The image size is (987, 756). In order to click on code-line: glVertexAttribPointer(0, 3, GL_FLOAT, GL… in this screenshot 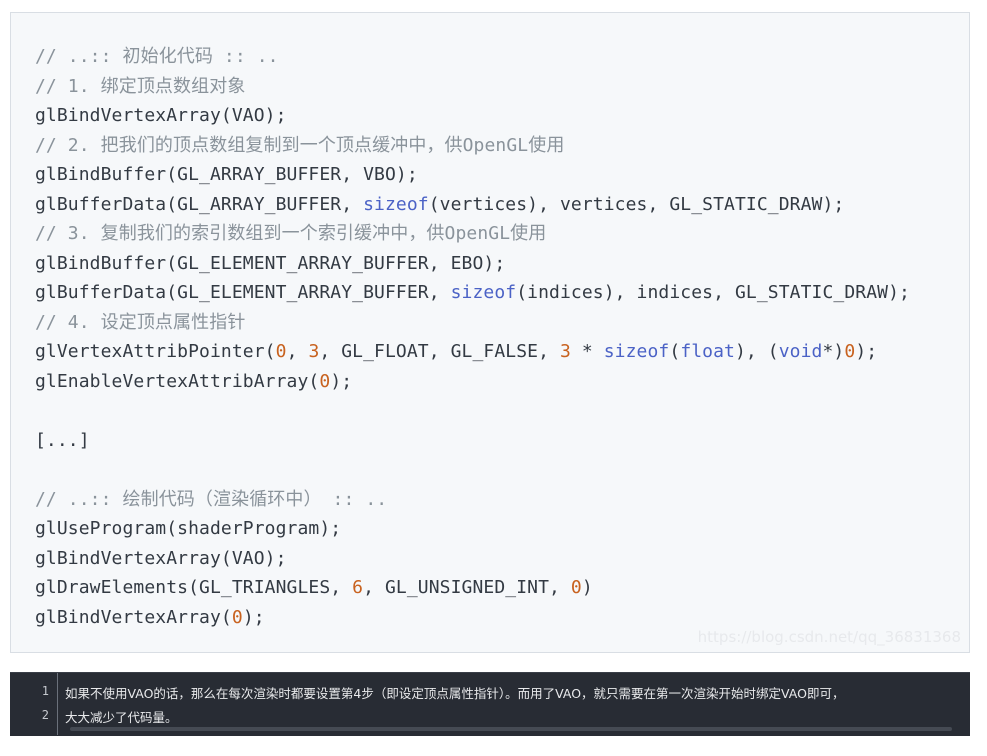, I will do `click(472, 352)`.